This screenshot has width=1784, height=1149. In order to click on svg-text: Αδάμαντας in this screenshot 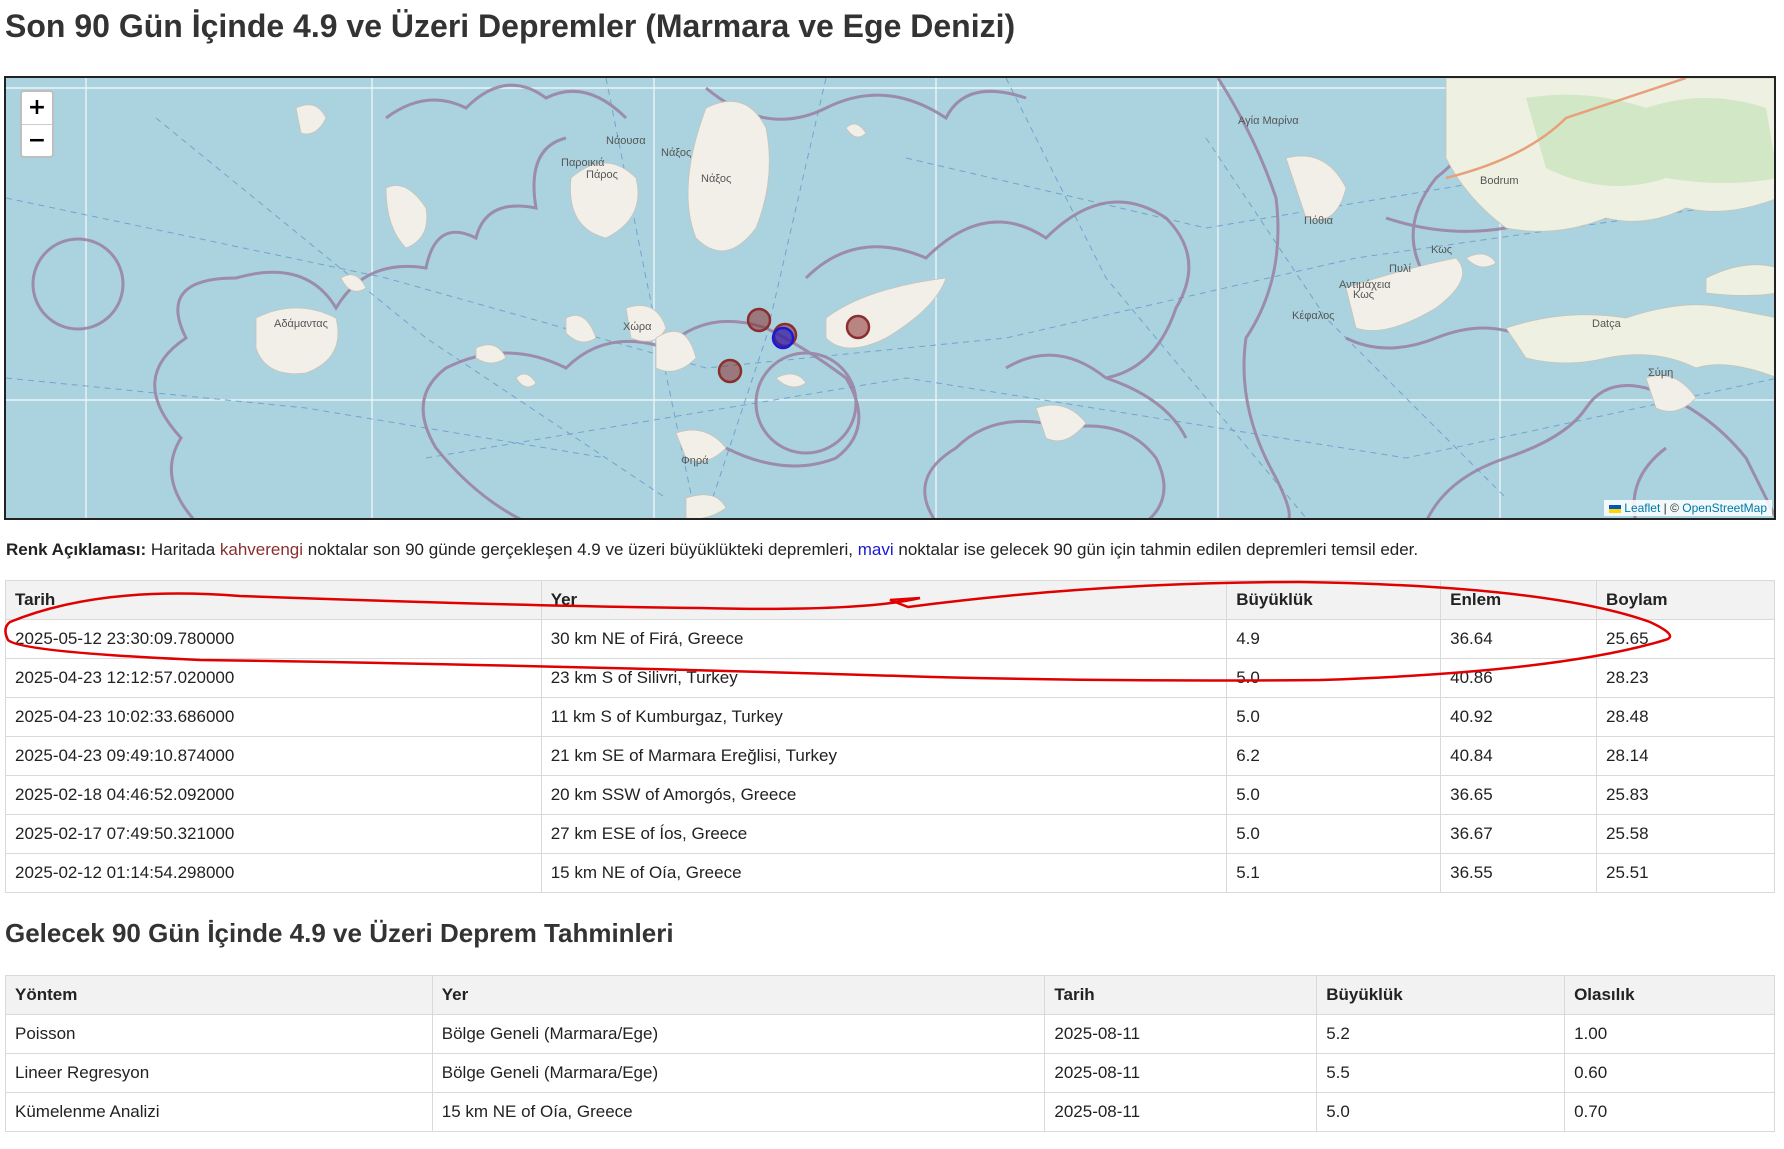, I will do `click(301, 324)`.